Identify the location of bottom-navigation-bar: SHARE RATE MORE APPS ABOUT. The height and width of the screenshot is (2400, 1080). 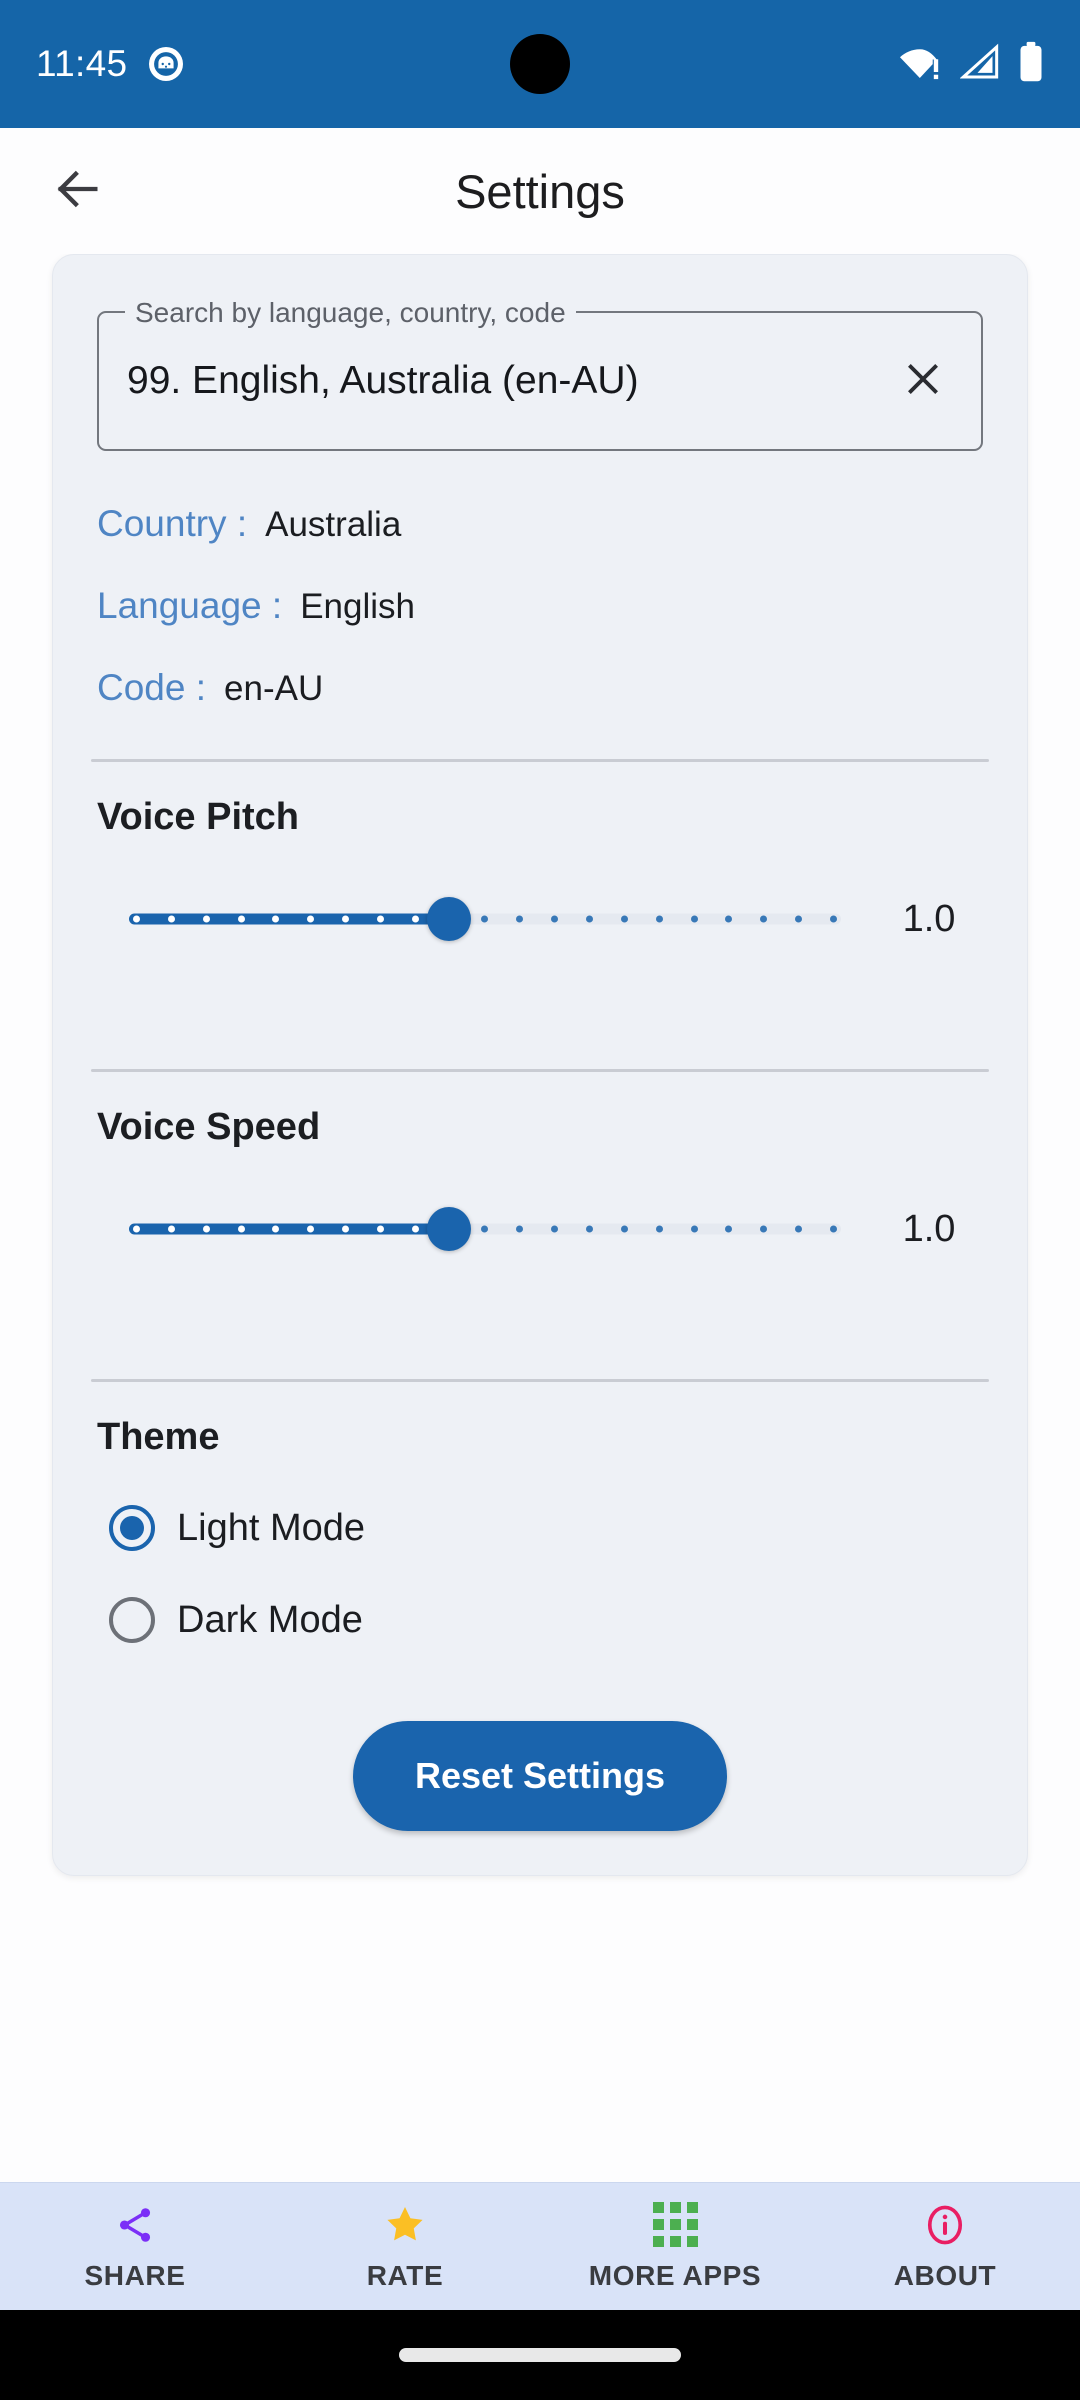
(540, 2246).